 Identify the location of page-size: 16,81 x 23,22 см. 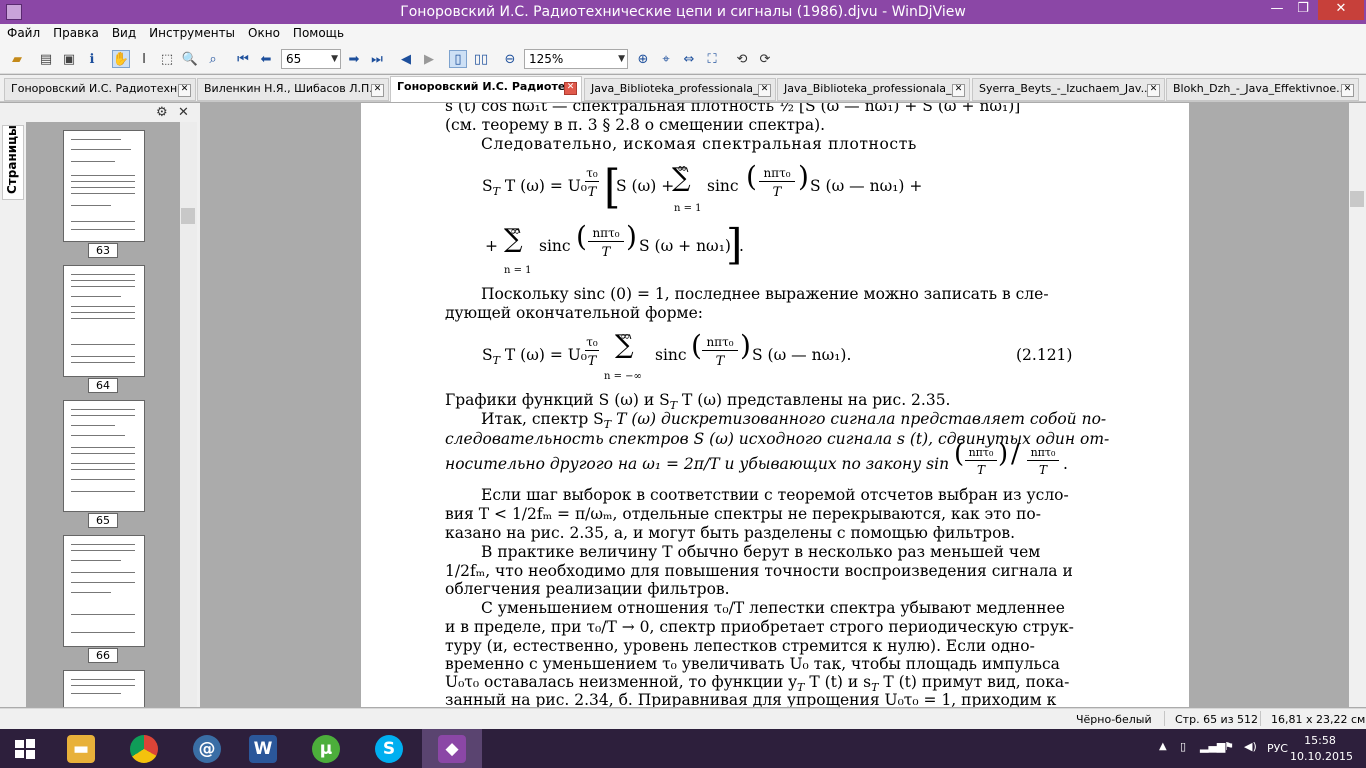
(1318, 719).